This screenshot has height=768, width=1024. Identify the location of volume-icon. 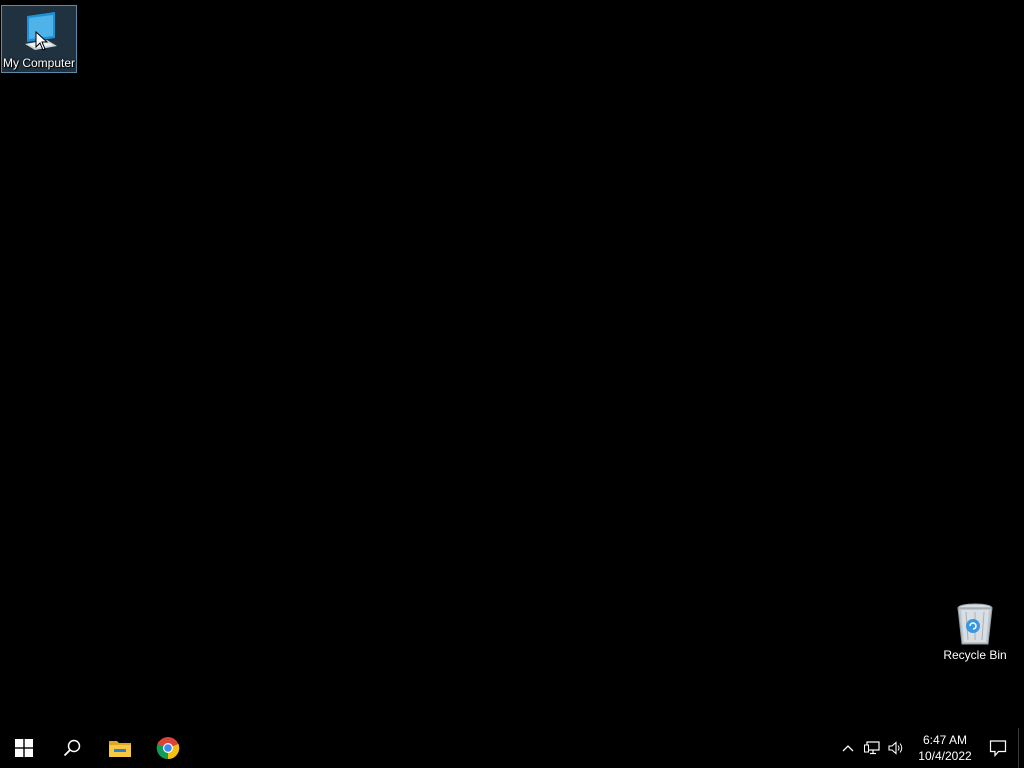
(895, 748).